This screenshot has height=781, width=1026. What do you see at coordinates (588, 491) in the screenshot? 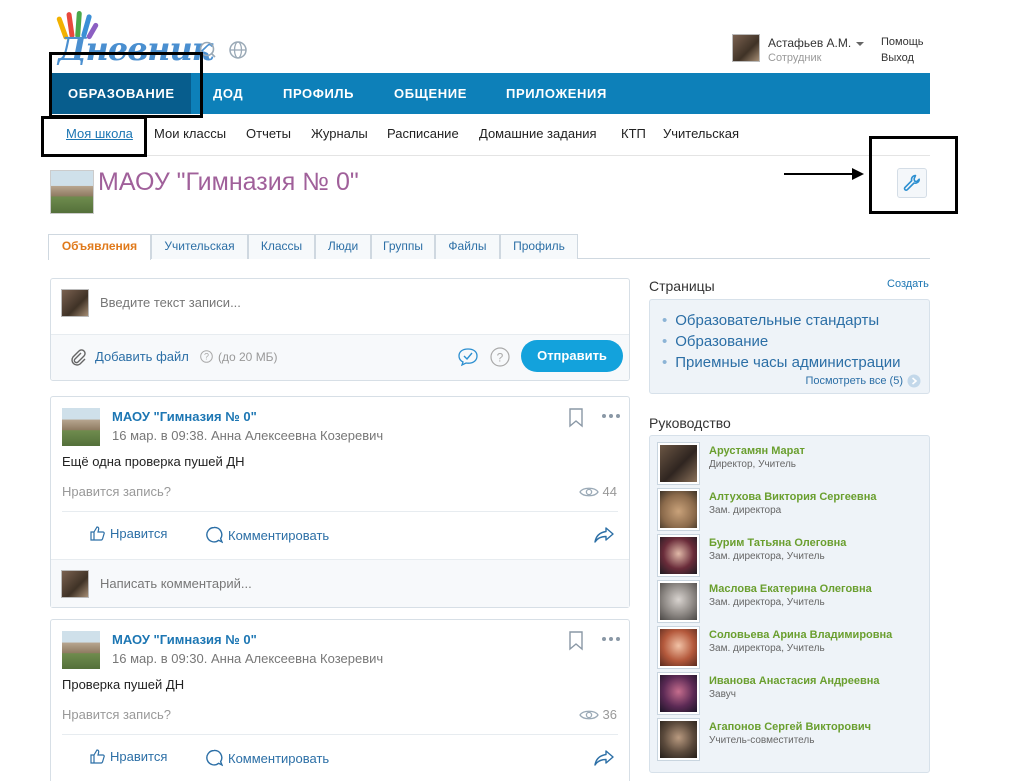
I see `eye-icon` at bounding box center [588, 491].